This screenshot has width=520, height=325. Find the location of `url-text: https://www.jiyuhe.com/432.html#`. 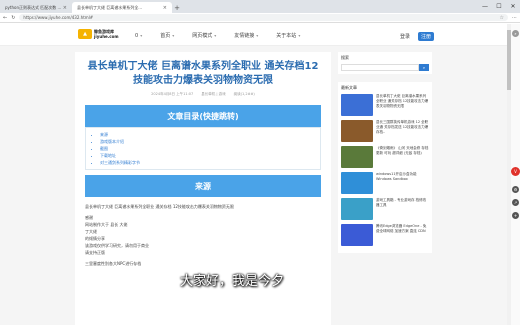

url-text: https://www.jiyuhe.com/432.html# is located at coordinates (58, 17).